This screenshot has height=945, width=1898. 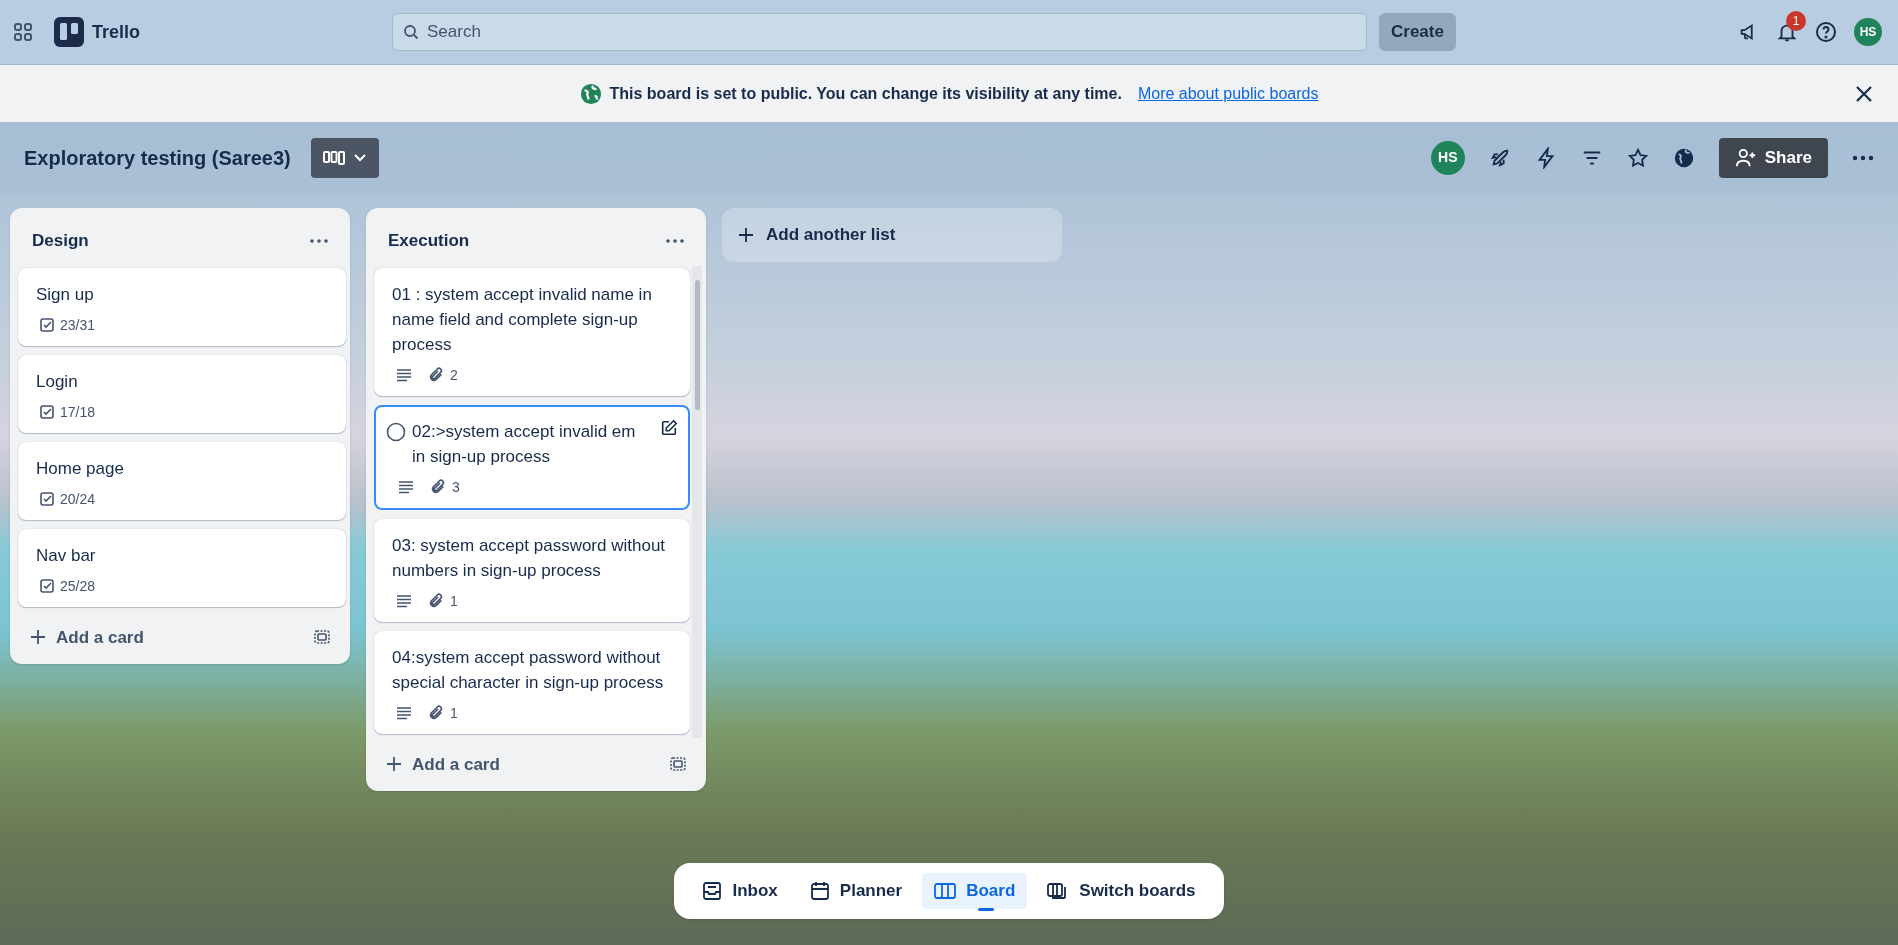 What do you see at coordinates (456, 487) in the screenshot?
I see `attachment-count: 3` at bounding box center [456, 487].